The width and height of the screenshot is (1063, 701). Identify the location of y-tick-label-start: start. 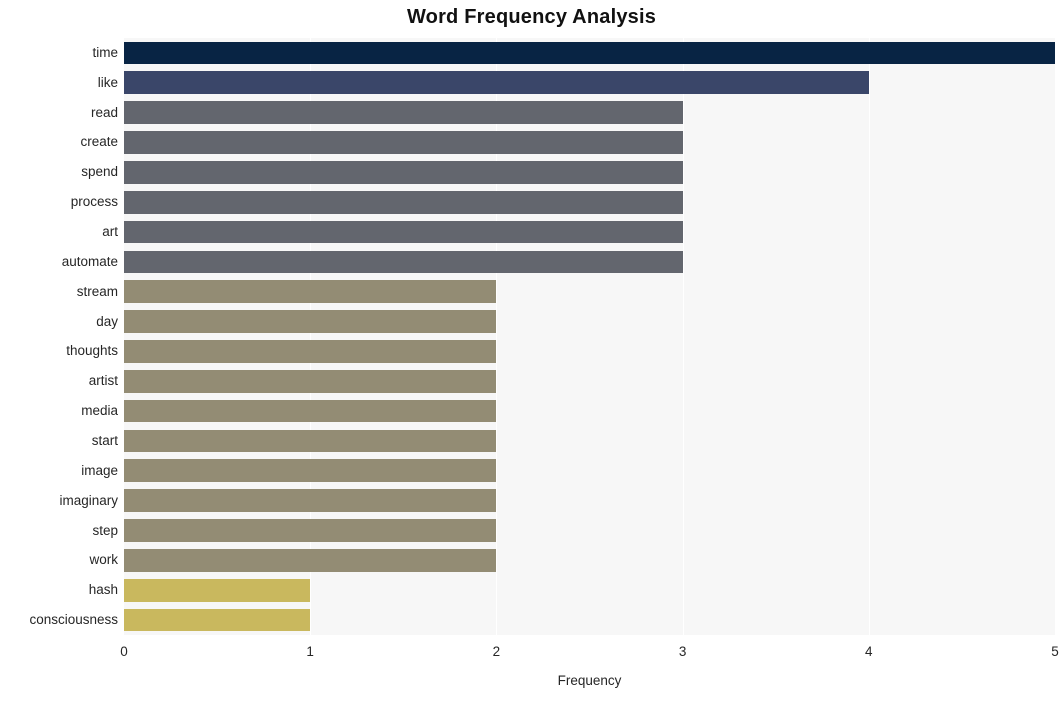
(104, 440).